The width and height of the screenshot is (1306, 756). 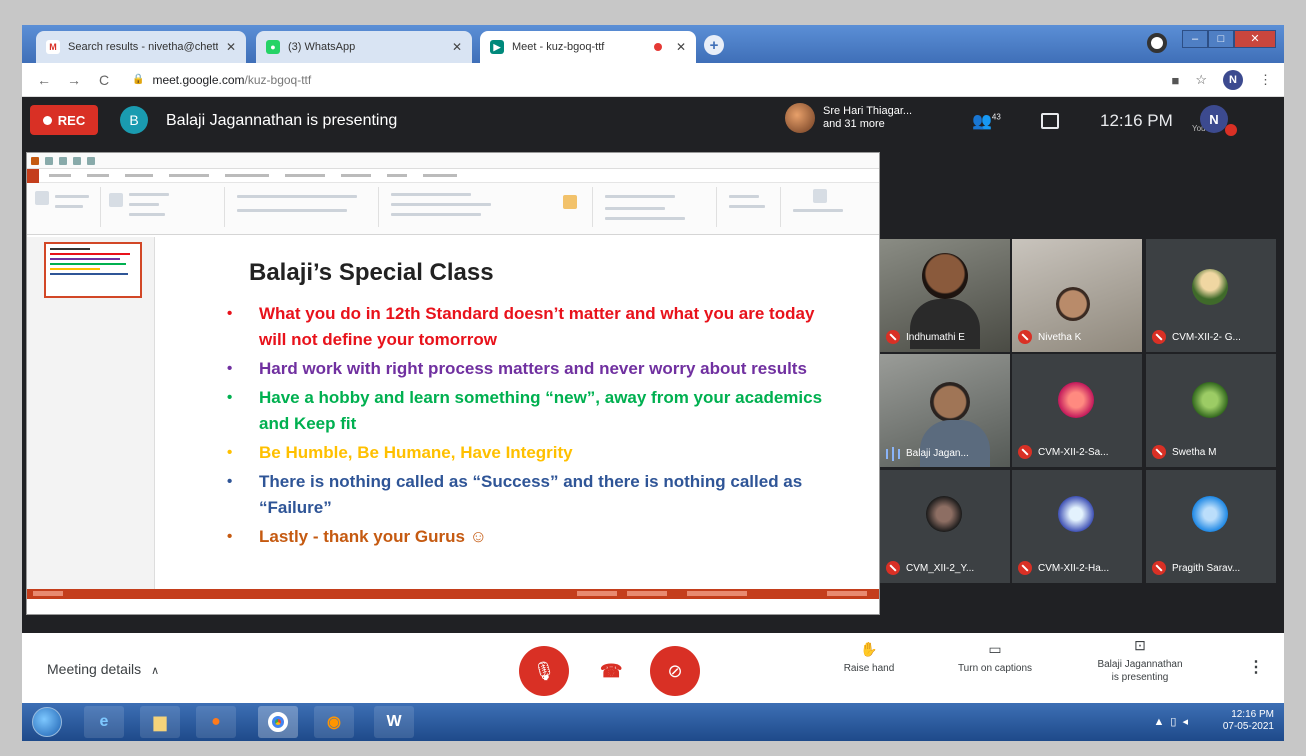 I want to click on save-icon, so click(x=49, y=160).